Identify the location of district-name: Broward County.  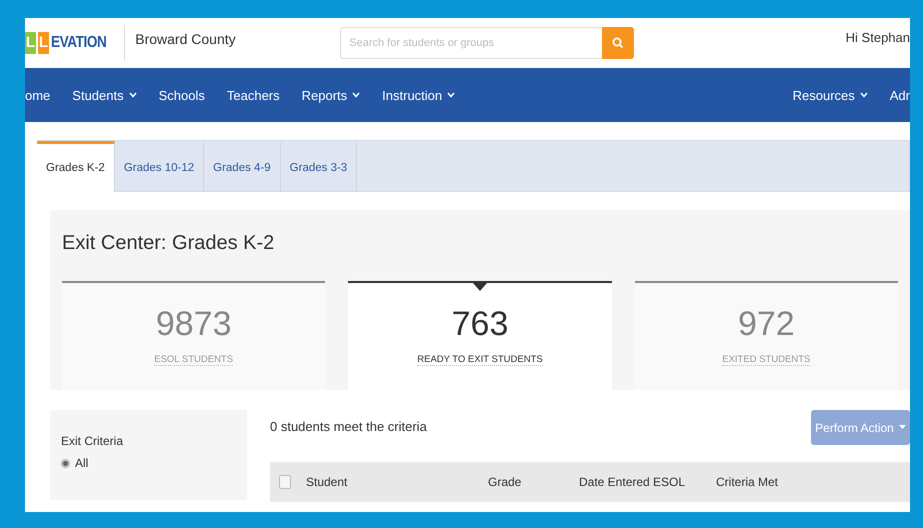
(186, 39).